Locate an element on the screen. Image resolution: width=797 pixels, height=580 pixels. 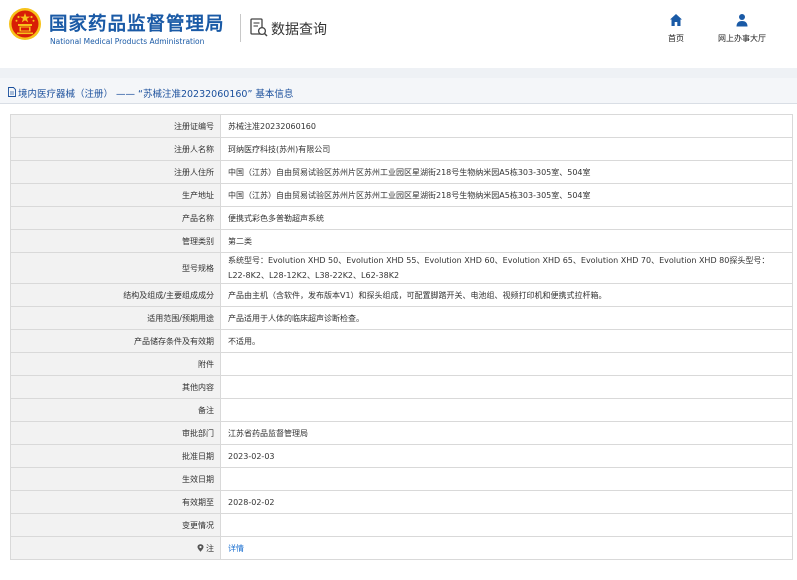
table-row: 审批部门 江苏省药品监督管理局 is located at coordinates (402, 433).